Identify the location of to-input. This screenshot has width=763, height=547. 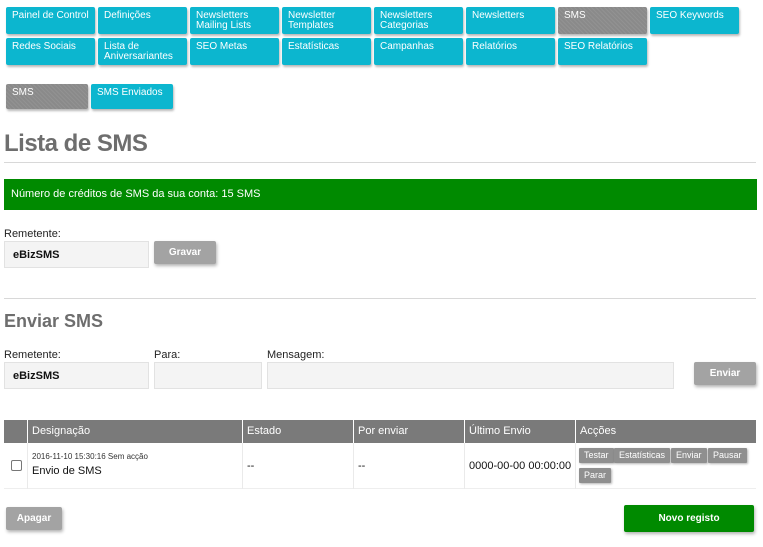
(208, 375).